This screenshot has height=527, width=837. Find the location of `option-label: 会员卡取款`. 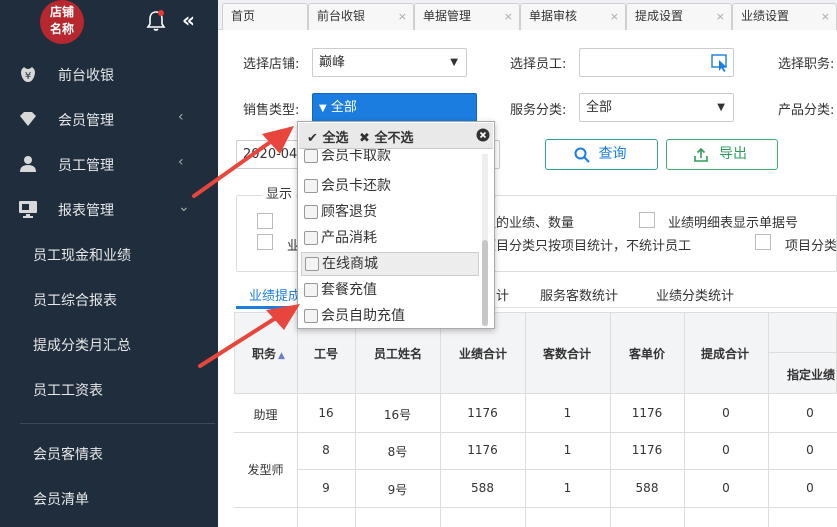

option-label: 会员卡取款 is located at coordinates (356, 156).